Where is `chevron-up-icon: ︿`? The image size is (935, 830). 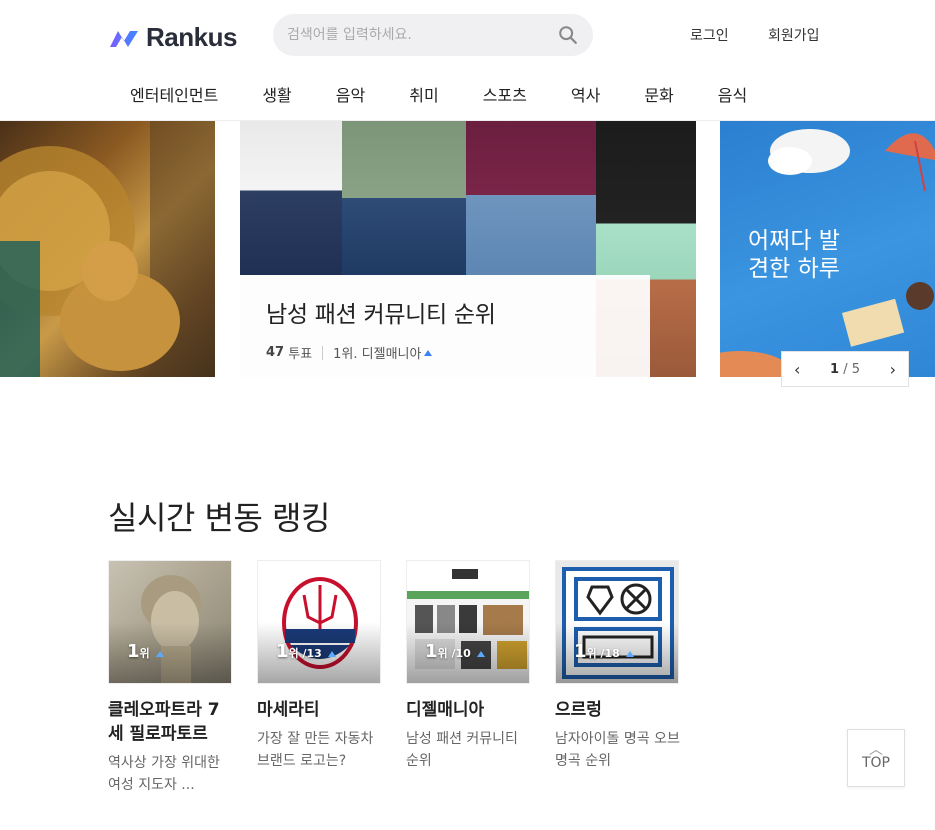
chevron-up-icon: ︿ is located at coordinates (876, 750).